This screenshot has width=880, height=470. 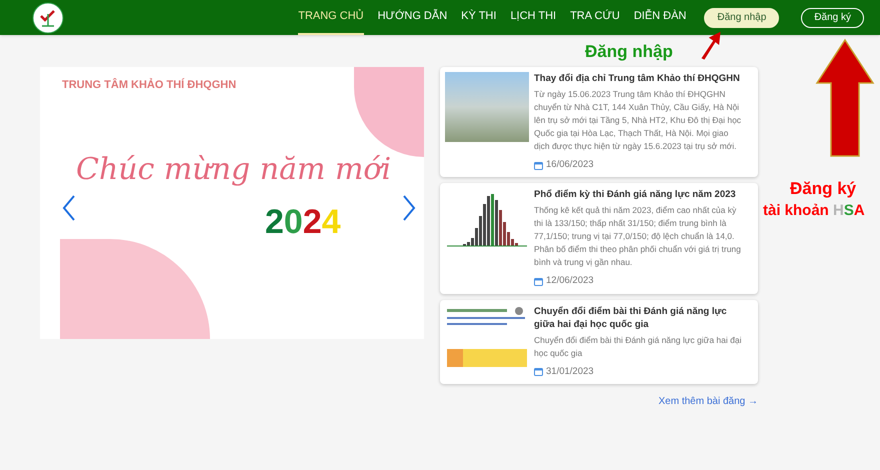 What do you see at coordinates (293, 222) in the screenshot?
I see `year-digit: 0` at bounding box center [293, 222].